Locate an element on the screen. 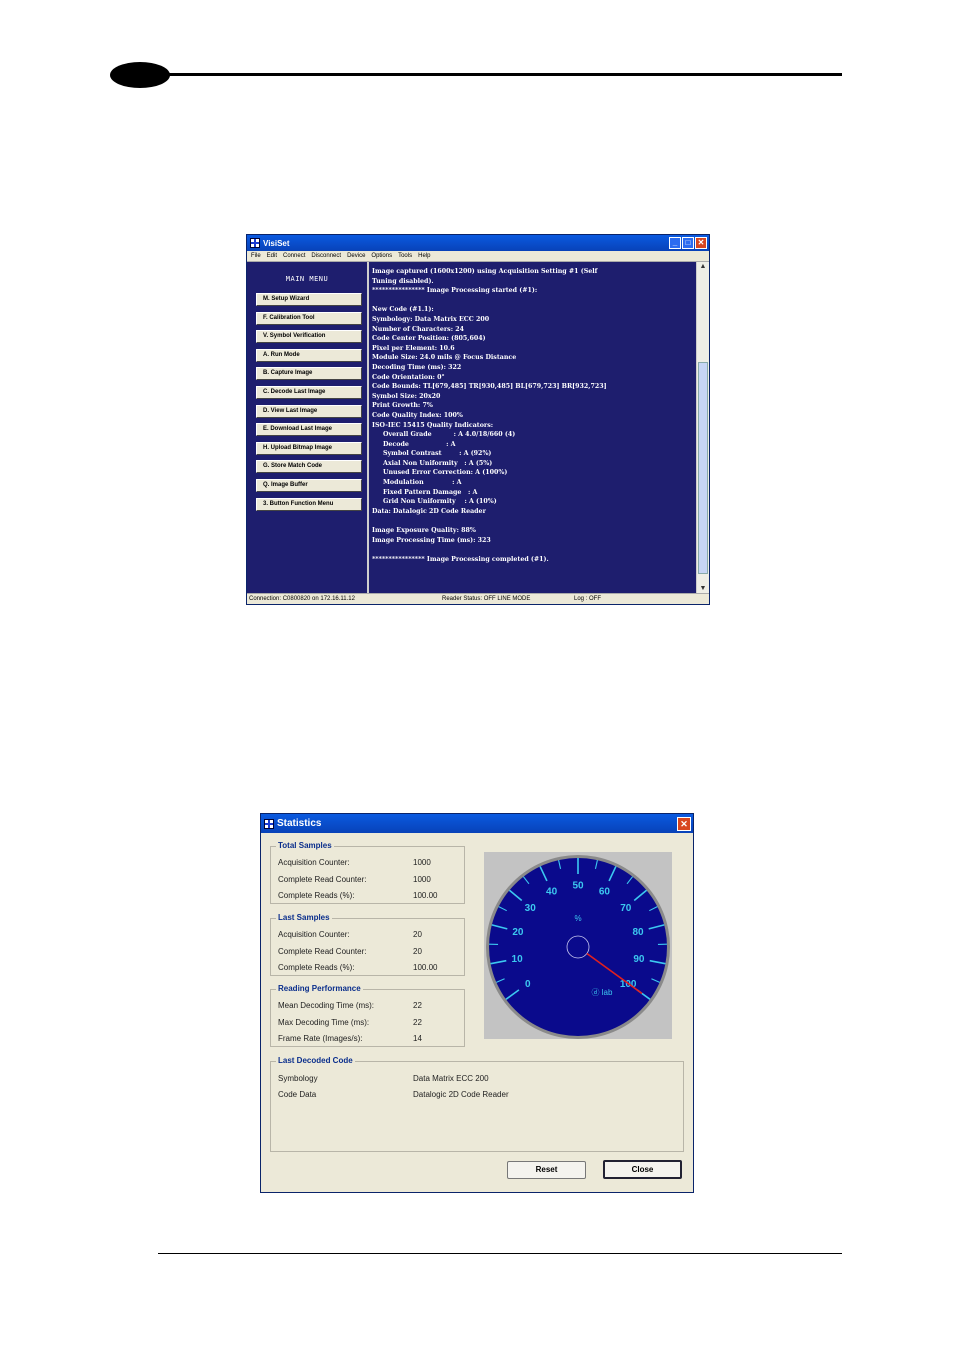 The image size is (954, 1350). menu-connect: Connect is located at coordinates (294, 256).